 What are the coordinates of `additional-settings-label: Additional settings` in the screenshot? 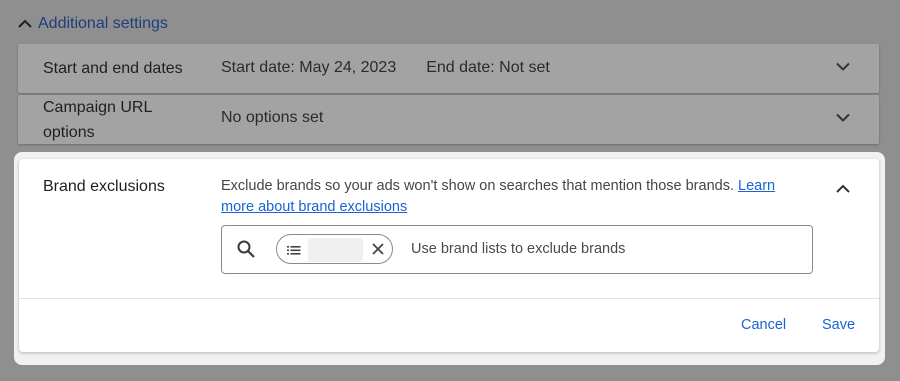 It's located at (103, 23).